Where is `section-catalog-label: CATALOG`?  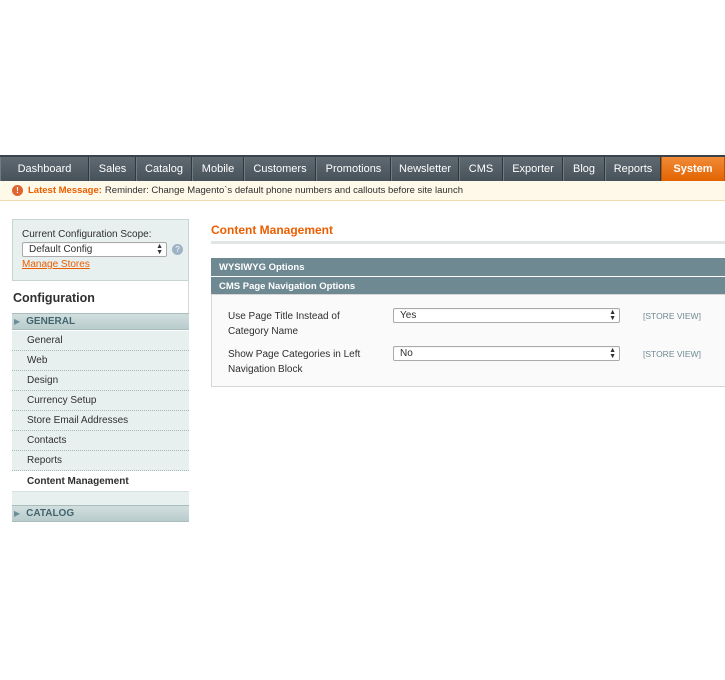 section-catalog-label: CATALOG is located at coordinates (50, 513).